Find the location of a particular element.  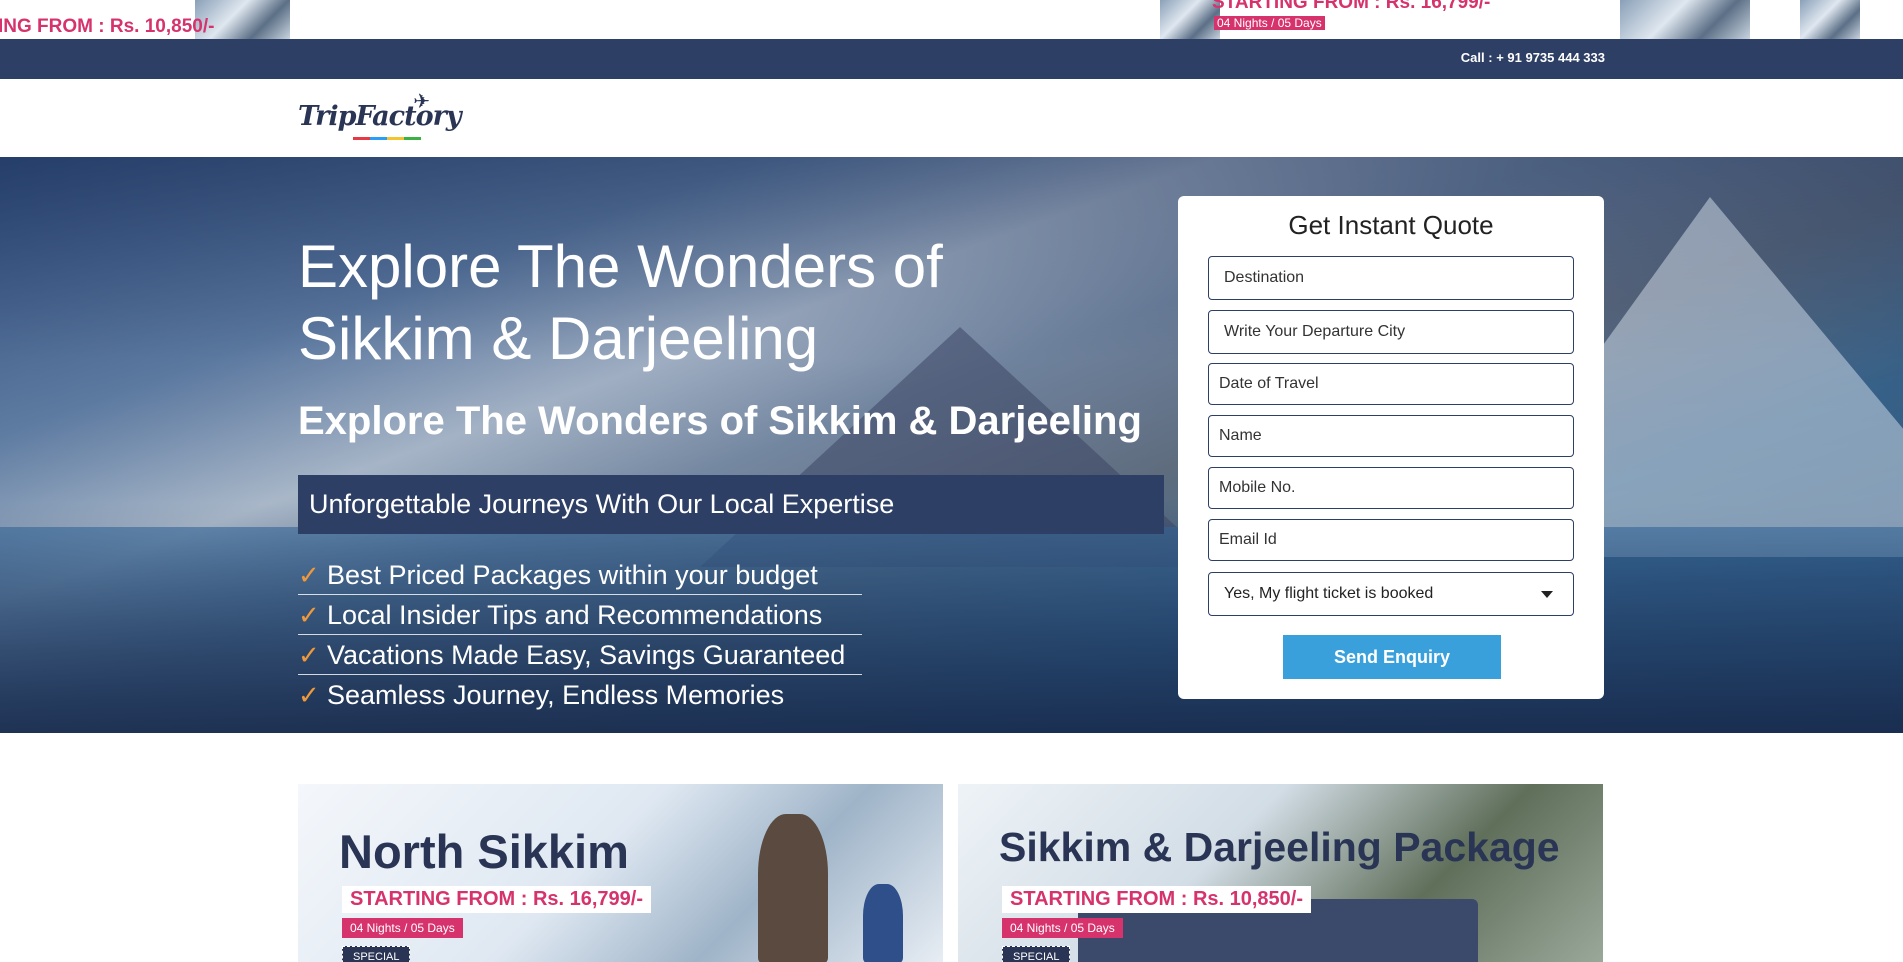

package-title: North Sikkim is located at coordinates (484, 851).